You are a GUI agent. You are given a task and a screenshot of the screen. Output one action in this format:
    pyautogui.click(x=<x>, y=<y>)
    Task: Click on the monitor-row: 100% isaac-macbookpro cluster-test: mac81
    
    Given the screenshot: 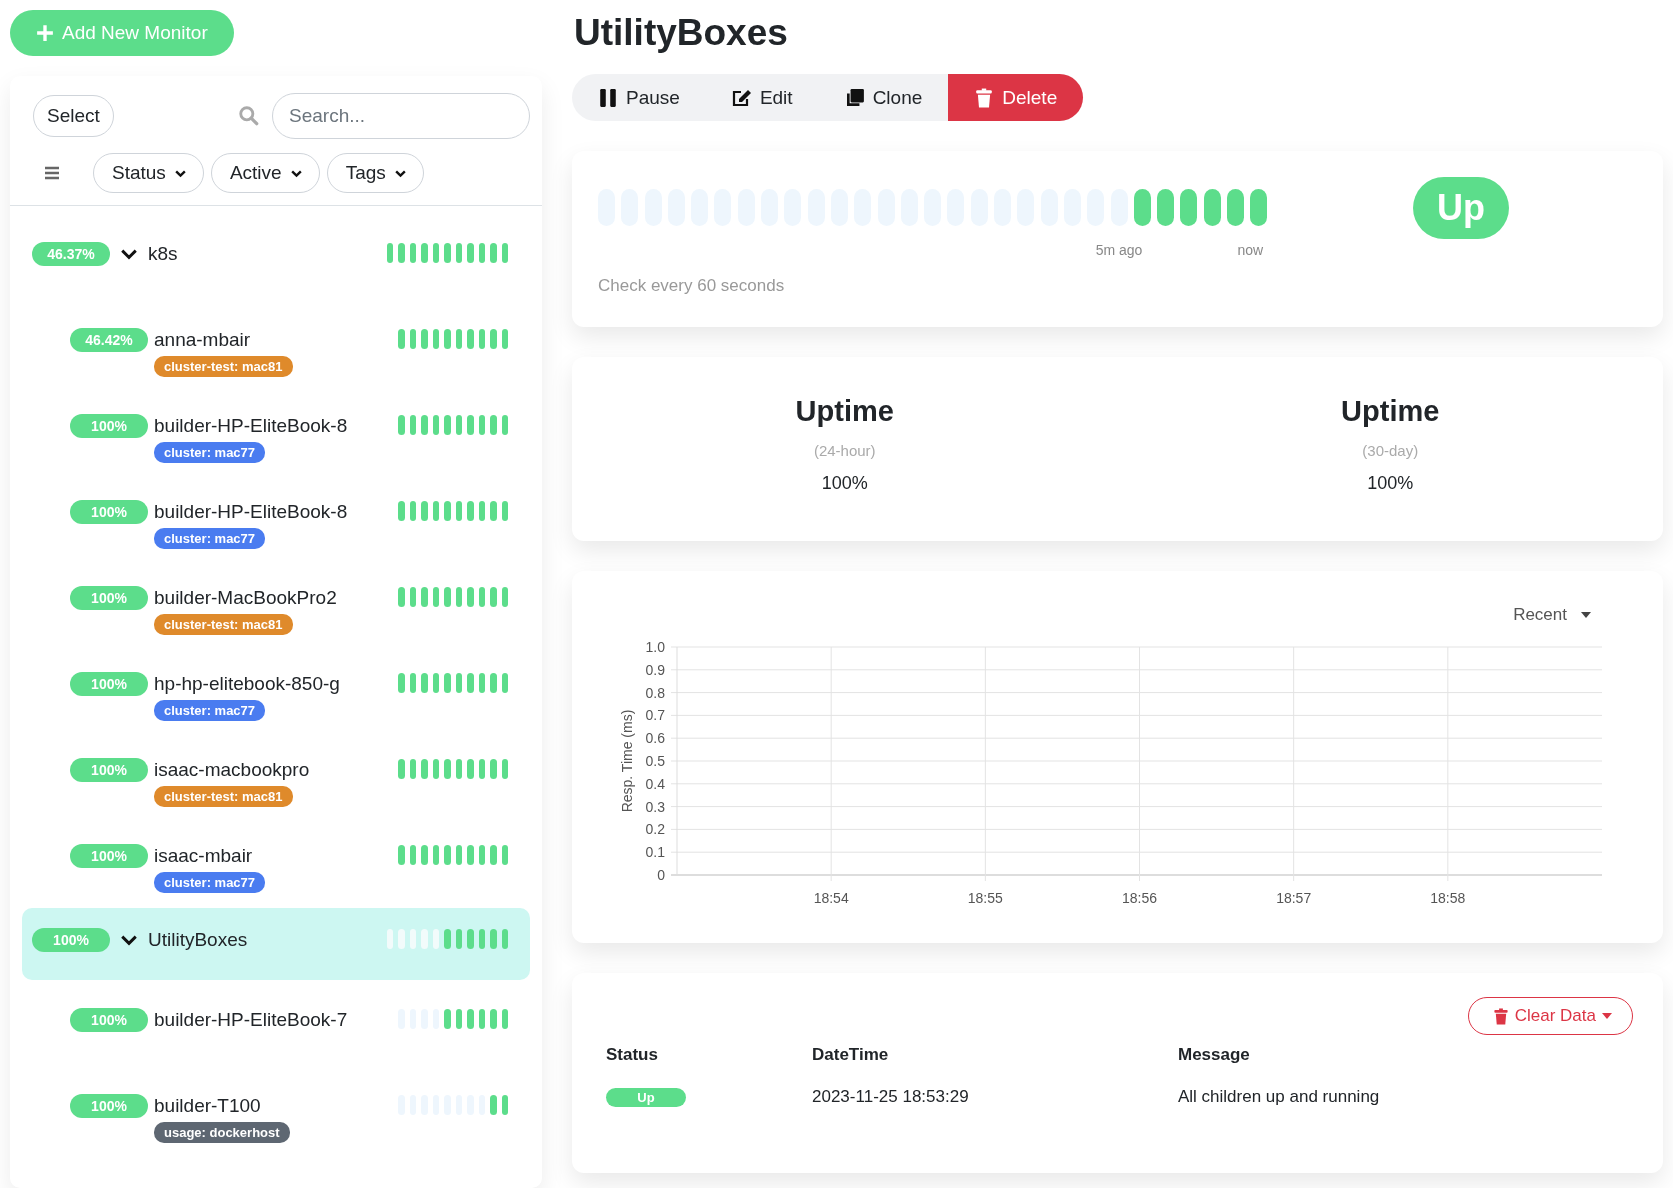 What is the action you would take?
    pyautogui.click(x=276, y=779)
    